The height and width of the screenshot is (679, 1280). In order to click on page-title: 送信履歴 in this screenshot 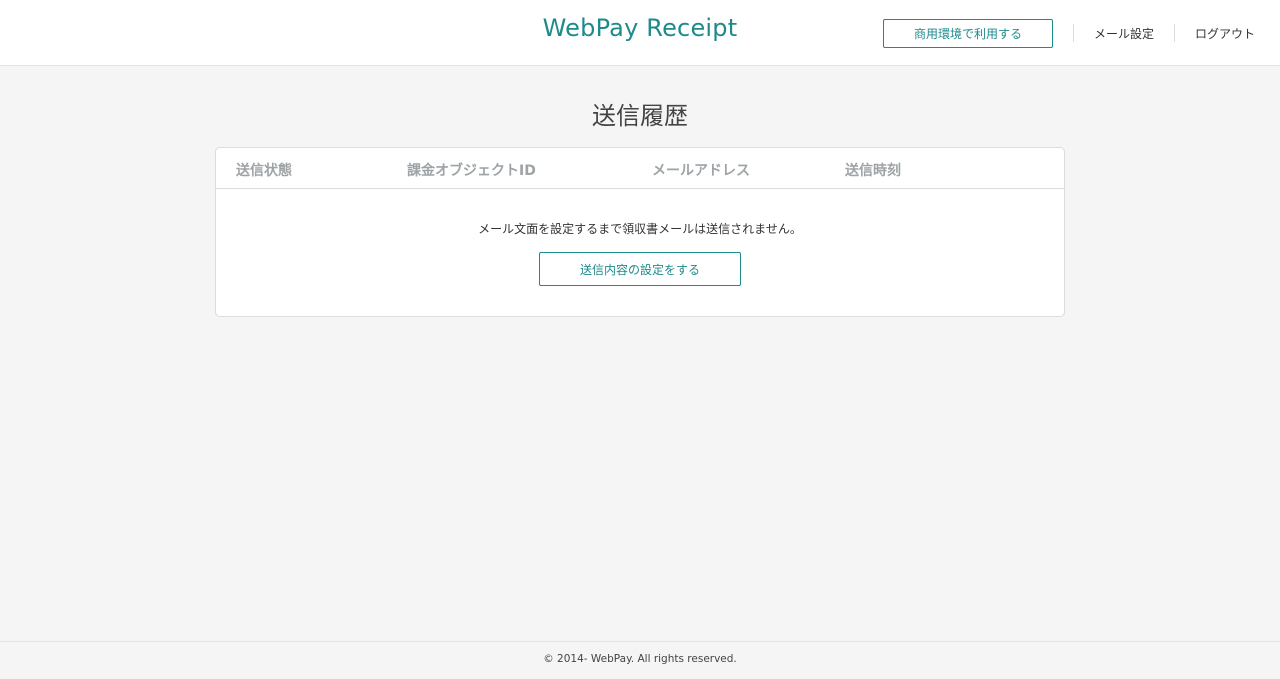, I will do `click(640, 116)`.